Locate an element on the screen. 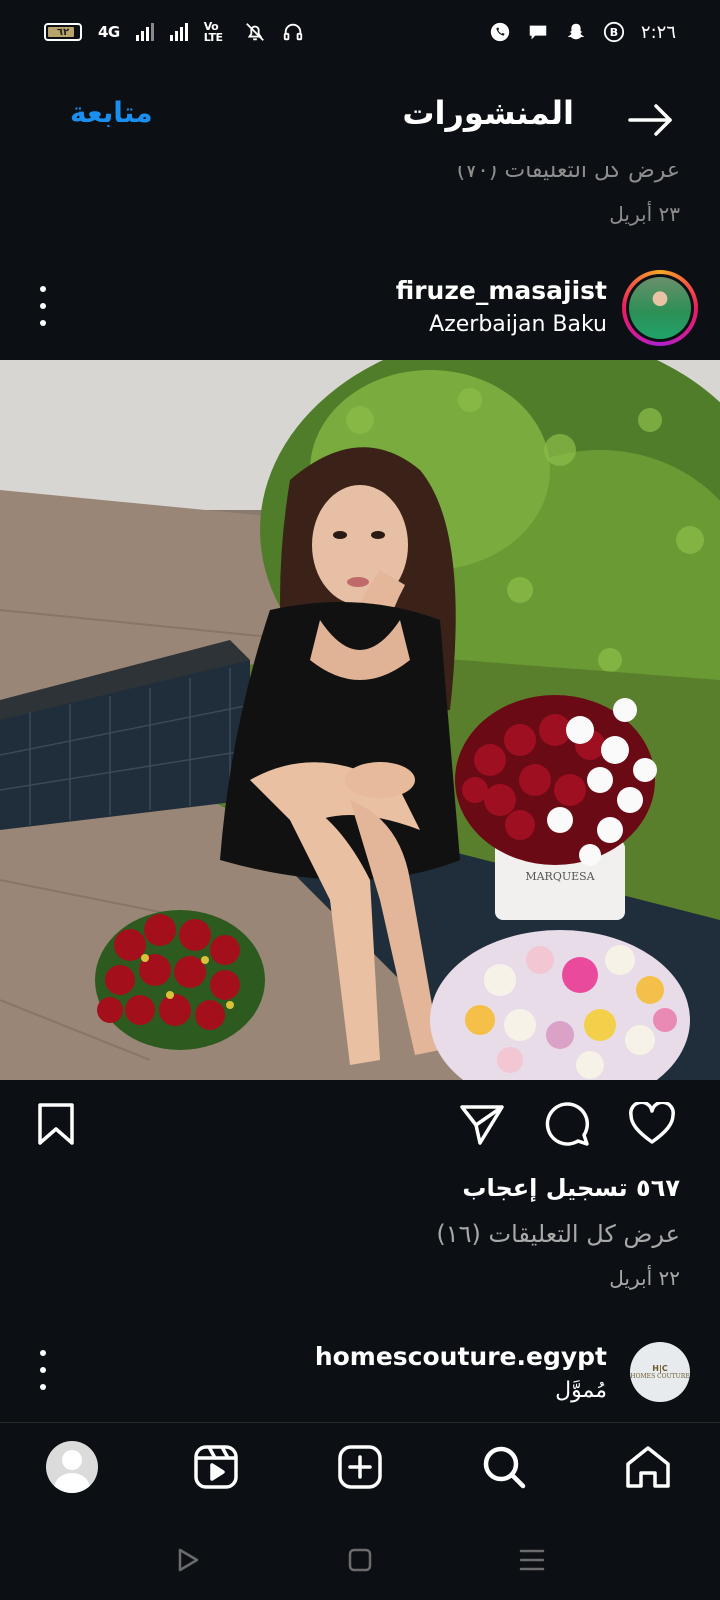 The image size is (720, 1600). home-icon is located at coordinates (648, 1467).